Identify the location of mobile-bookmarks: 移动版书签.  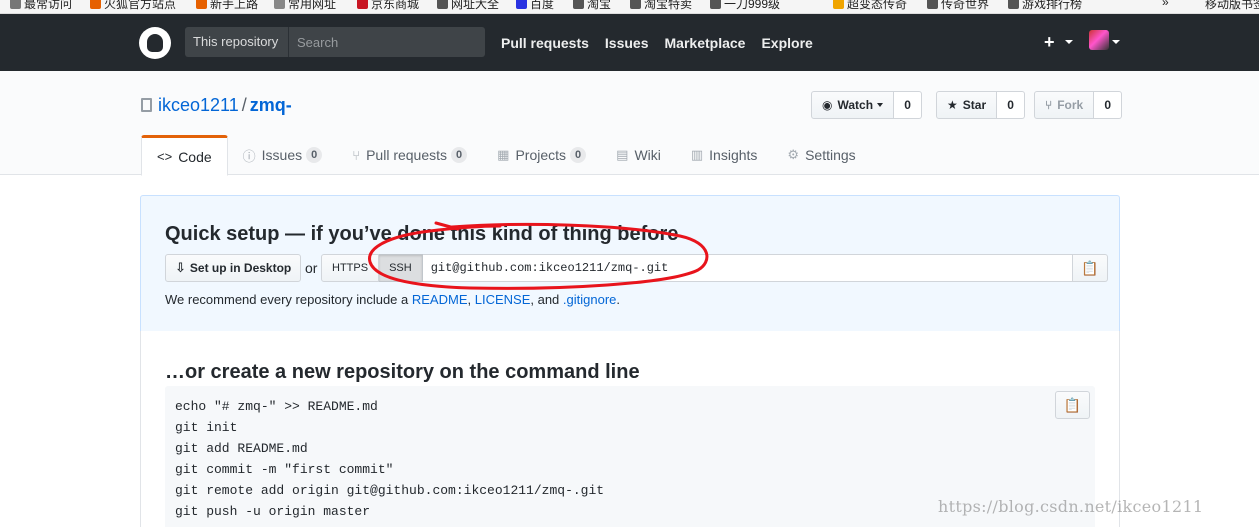
(1227, 6).